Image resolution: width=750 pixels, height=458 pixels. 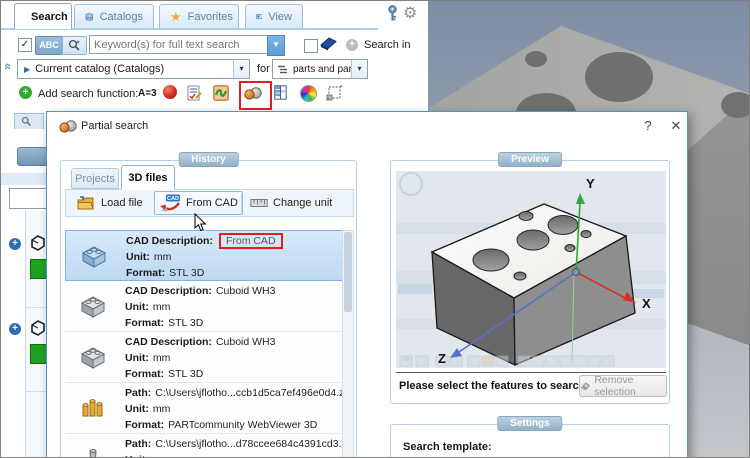 What do you see at coordinates (410, 13) in the screenshot?
I see `gear-icon: ⚙` at bounding box center [410, 13].